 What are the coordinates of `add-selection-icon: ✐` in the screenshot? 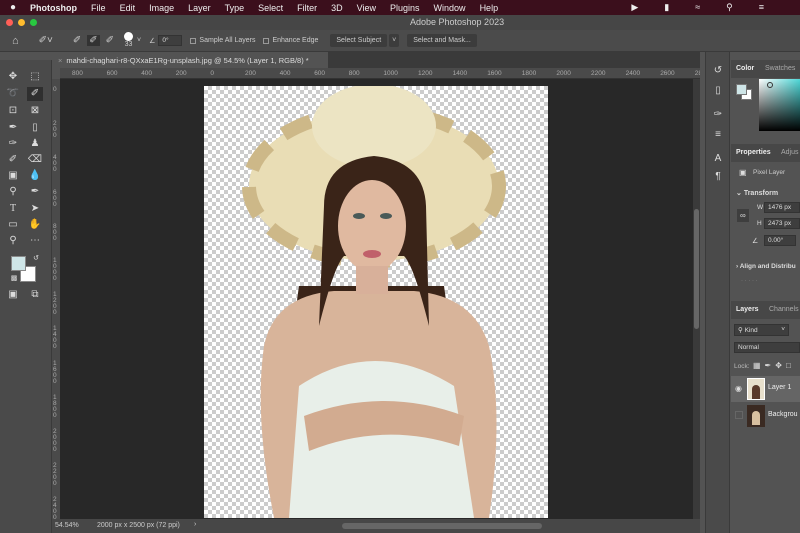 It's located at (93, 40).